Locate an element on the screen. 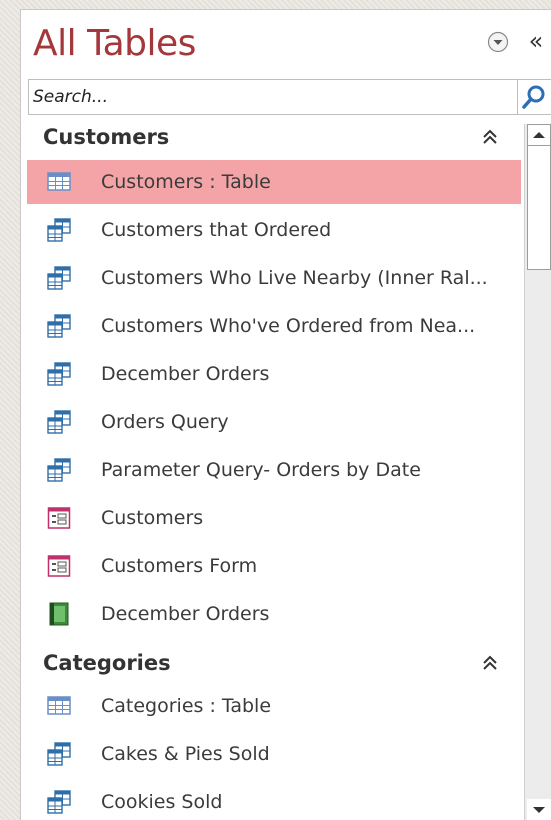  search-icon is located at coordinates (533, 97).